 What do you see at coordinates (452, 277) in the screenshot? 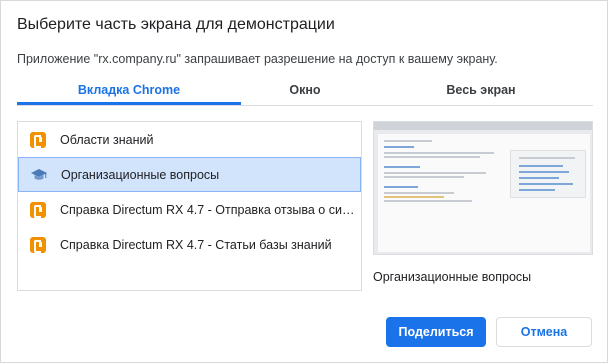
I see `preview-caption: Организационные вопросы` at bounding box center [452, 277].